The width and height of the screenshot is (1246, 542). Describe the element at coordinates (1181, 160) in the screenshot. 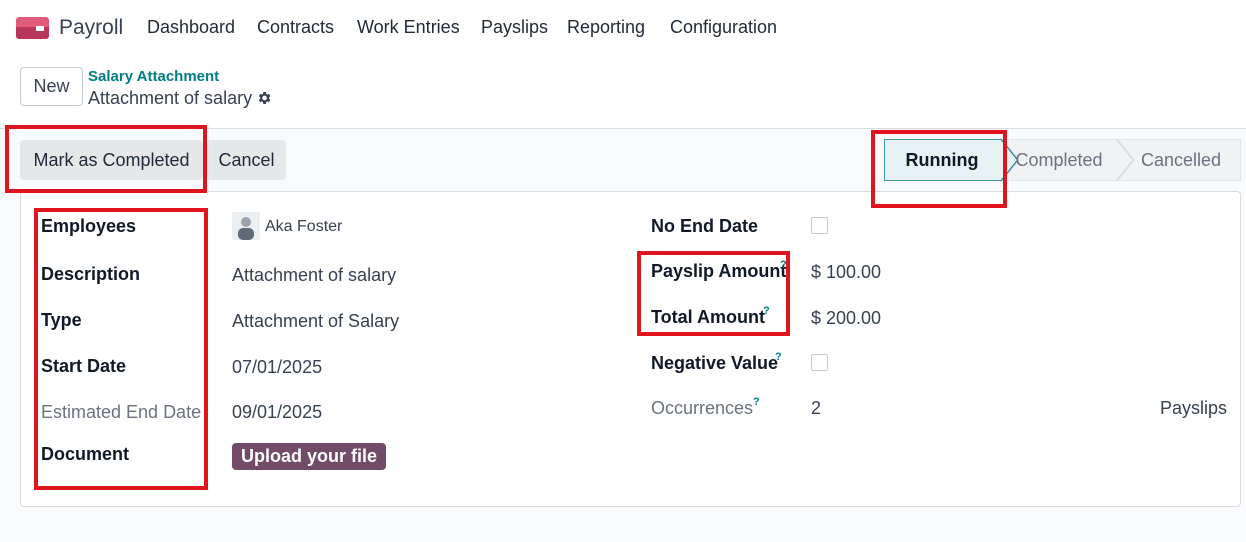

I see `stage-cancelled: Cancelled` at that location.